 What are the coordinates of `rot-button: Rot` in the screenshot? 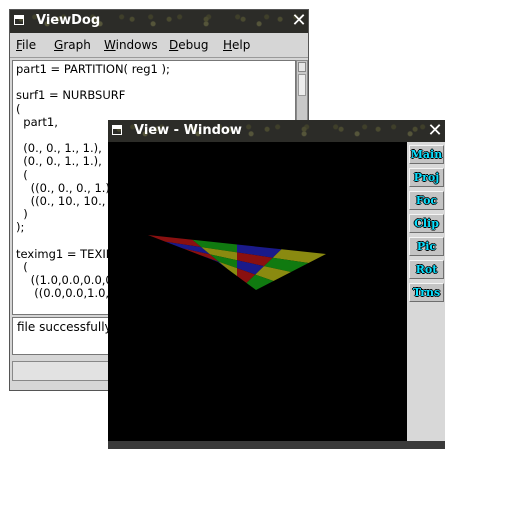 It's located at (426, 269).